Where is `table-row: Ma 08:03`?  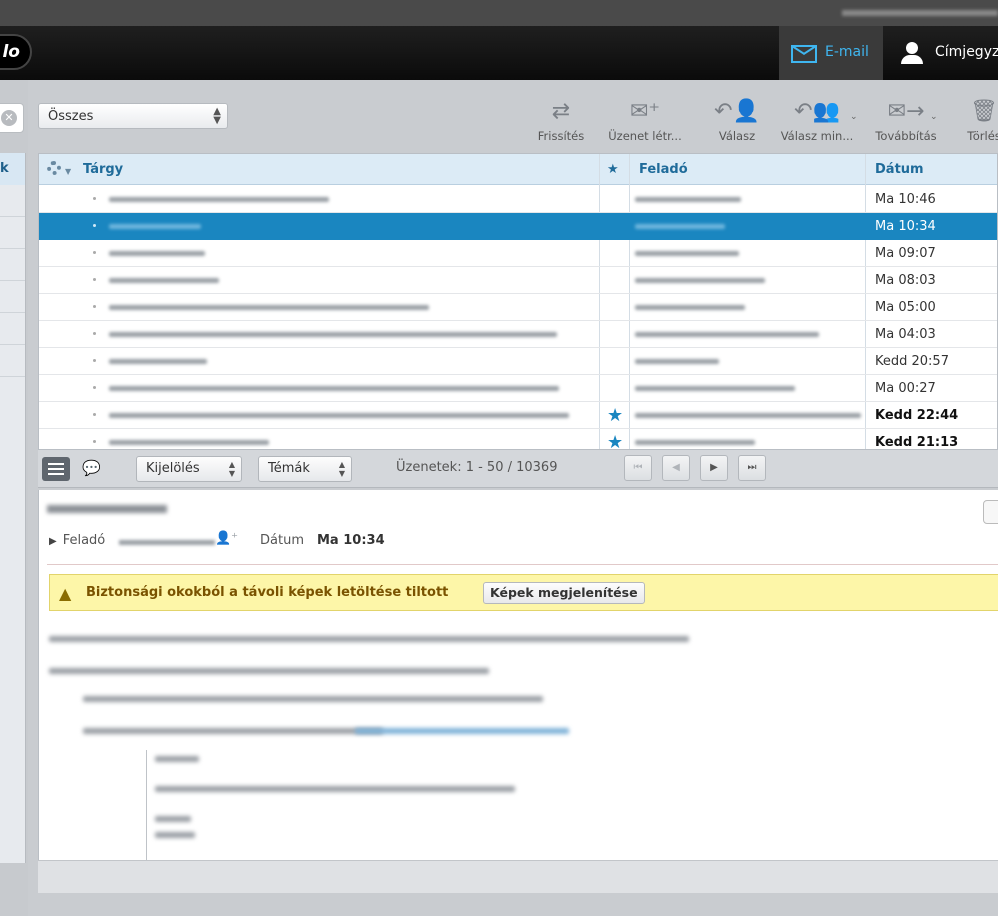 table-row: Ma 08:03 is located at coordinates (518, 280).